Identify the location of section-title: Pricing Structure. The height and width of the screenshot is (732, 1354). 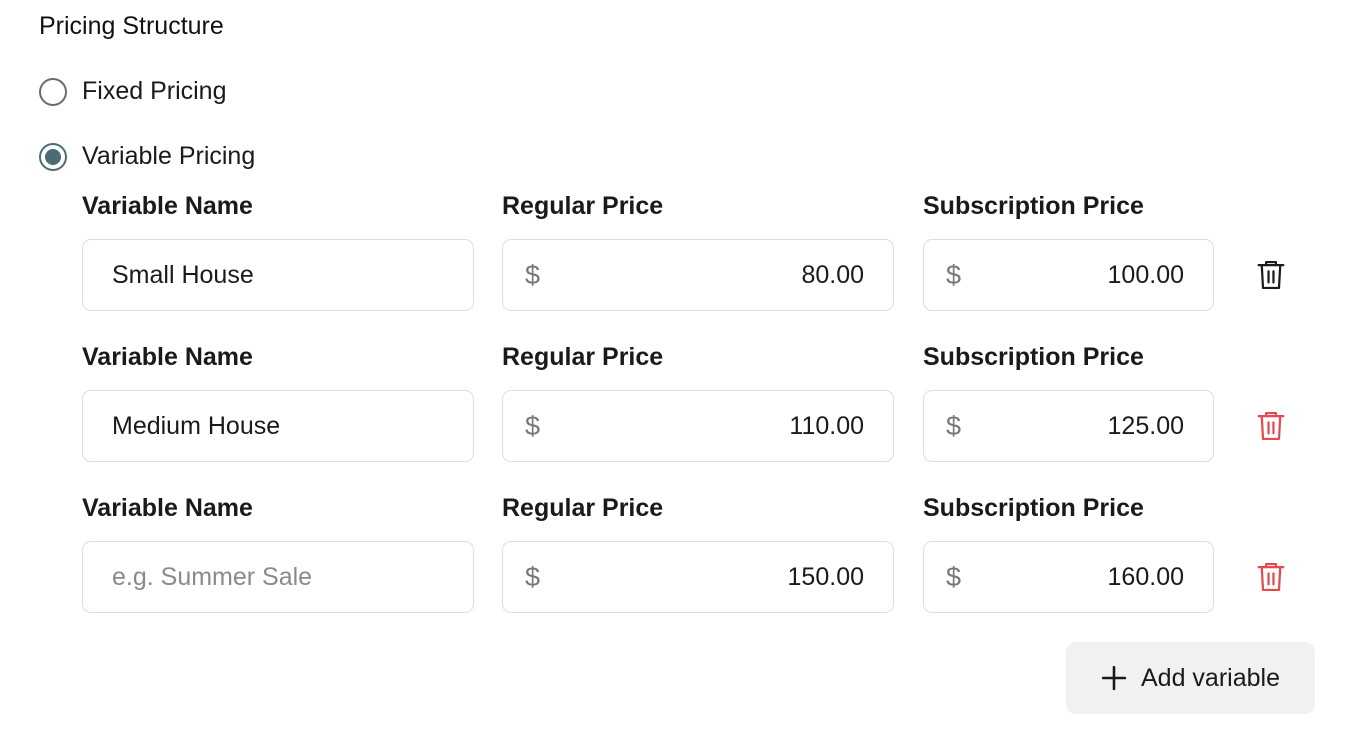
(131, 26).